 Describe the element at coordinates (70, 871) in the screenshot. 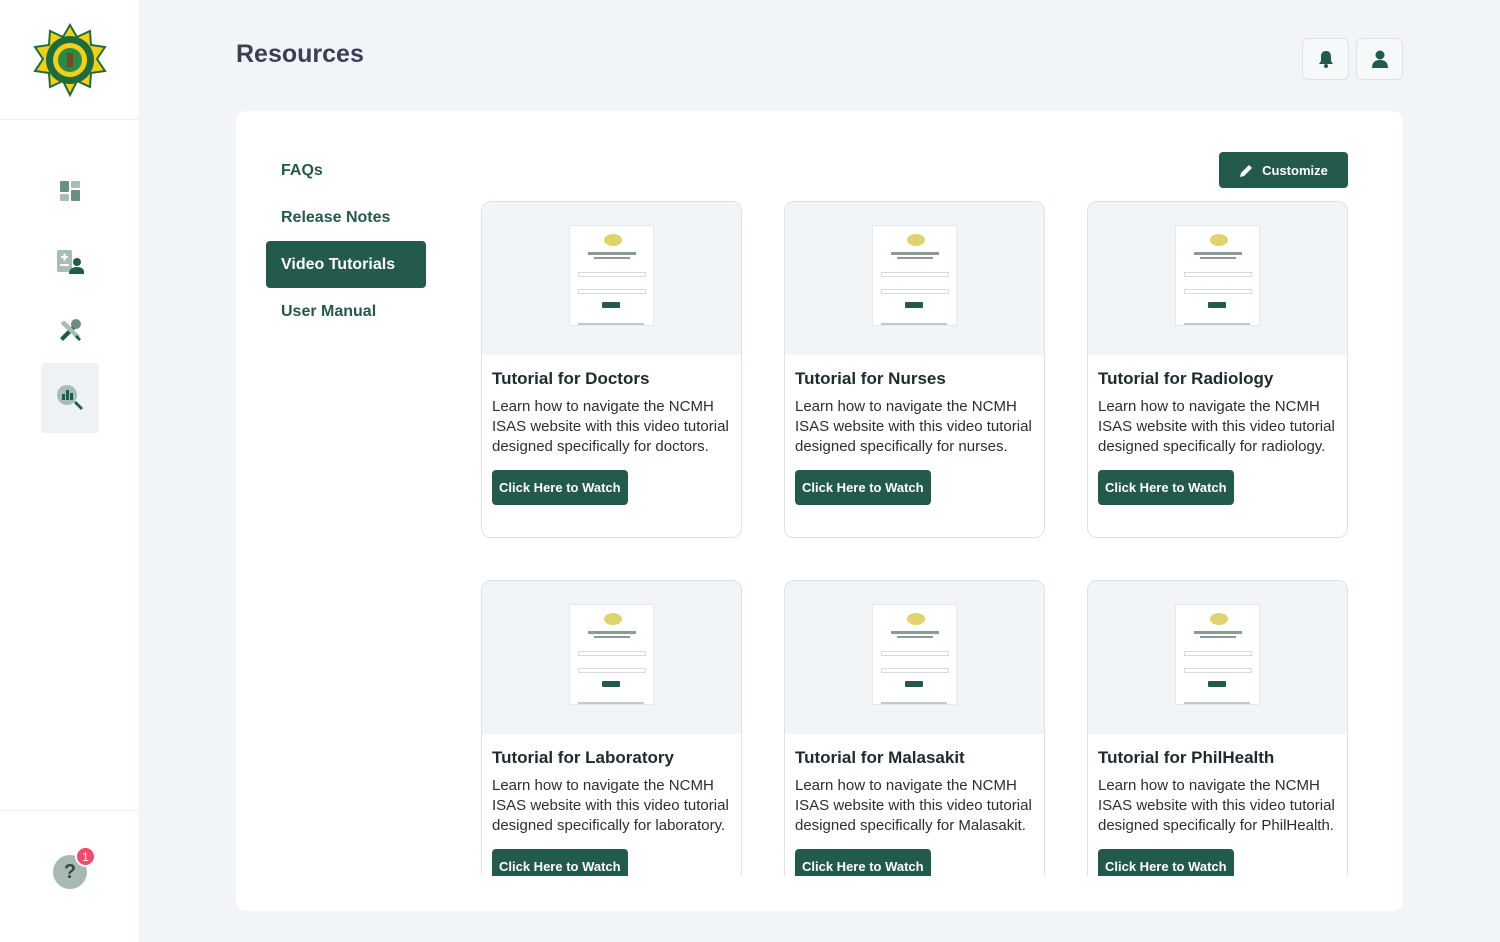

I see `question-icon: ?` at that location.